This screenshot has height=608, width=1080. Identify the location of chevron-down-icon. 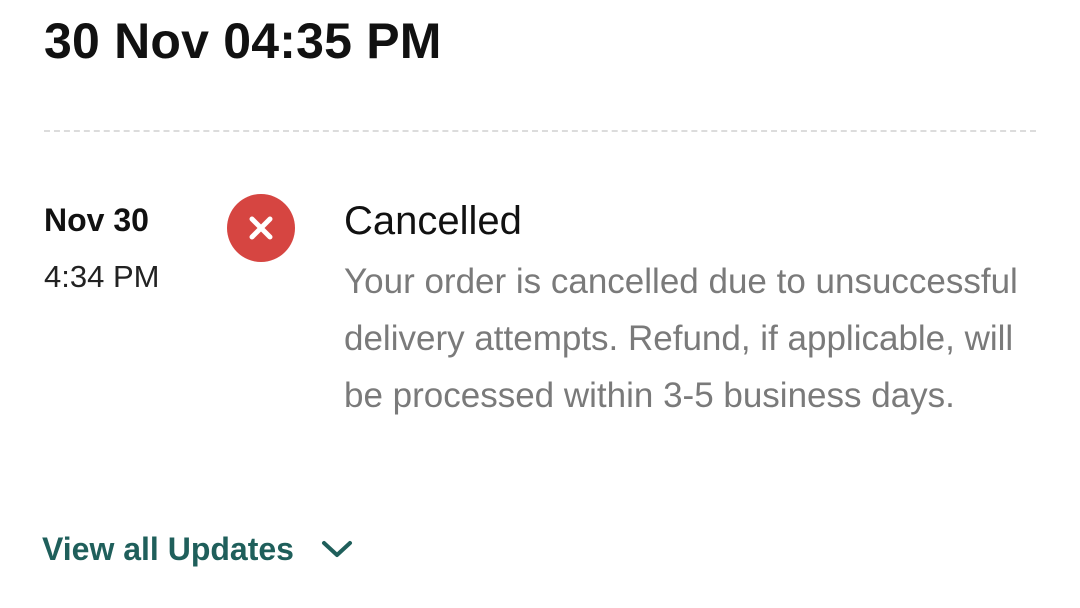
(337, 549).